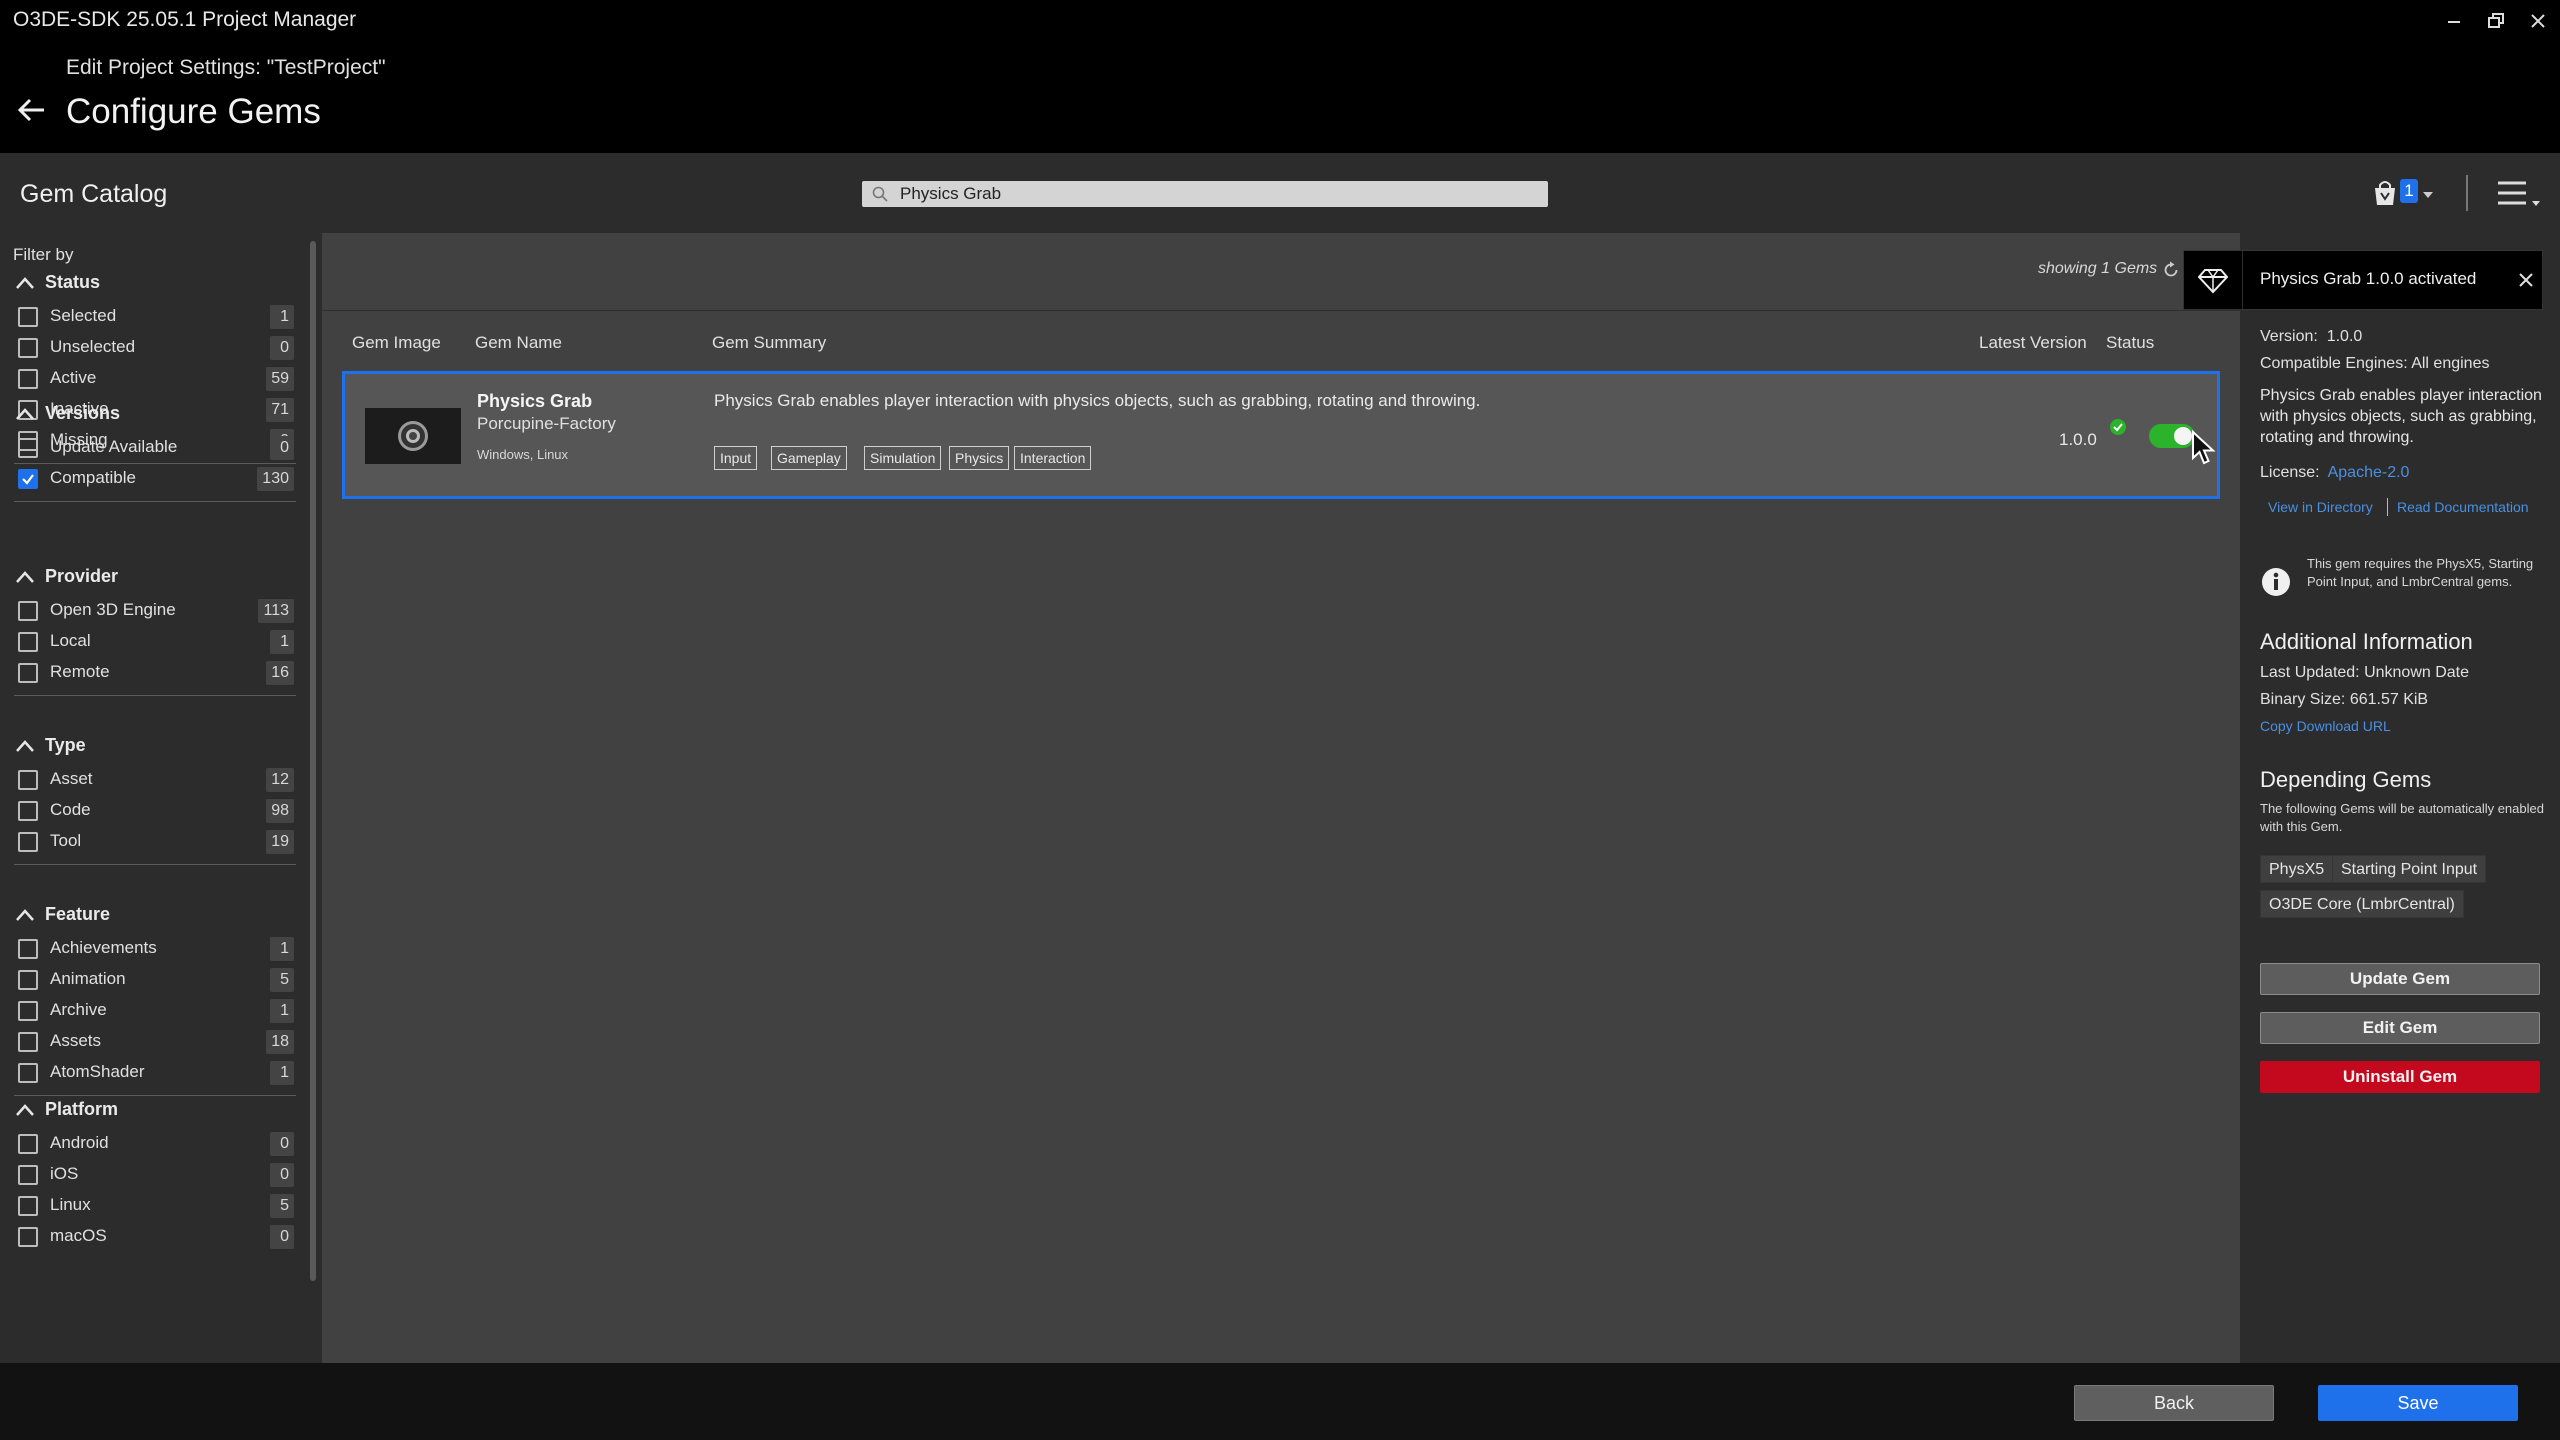 The width and height of the screenshot is (2560, 1440). Describe the element at coordinates (2297, 869) in the screenshot. I see `depending-gem-chip: PhysX5` at that location.